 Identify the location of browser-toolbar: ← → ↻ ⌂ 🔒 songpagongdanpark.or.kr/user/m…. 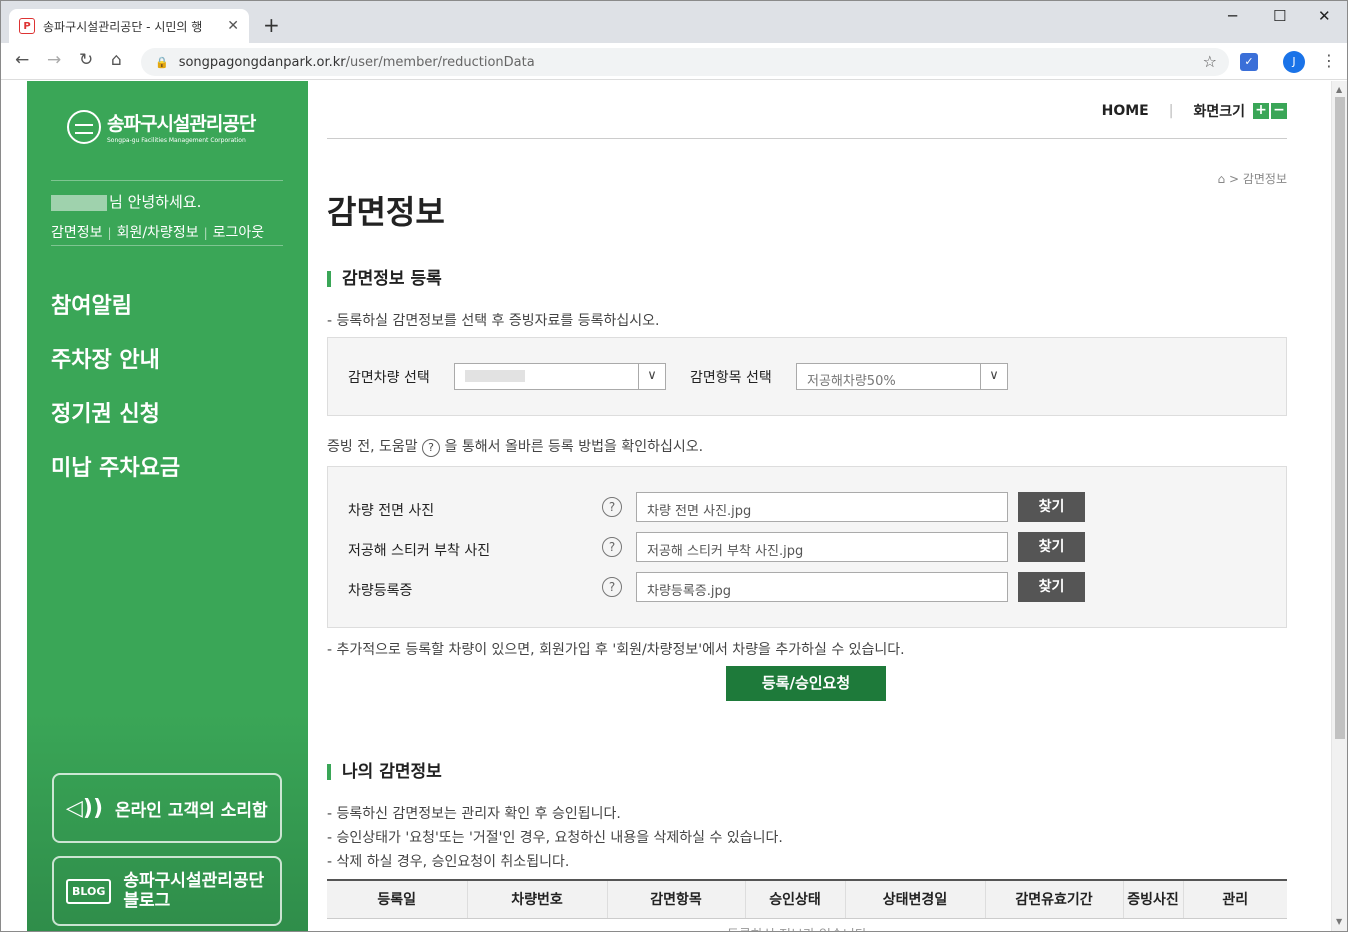
(674, 61).